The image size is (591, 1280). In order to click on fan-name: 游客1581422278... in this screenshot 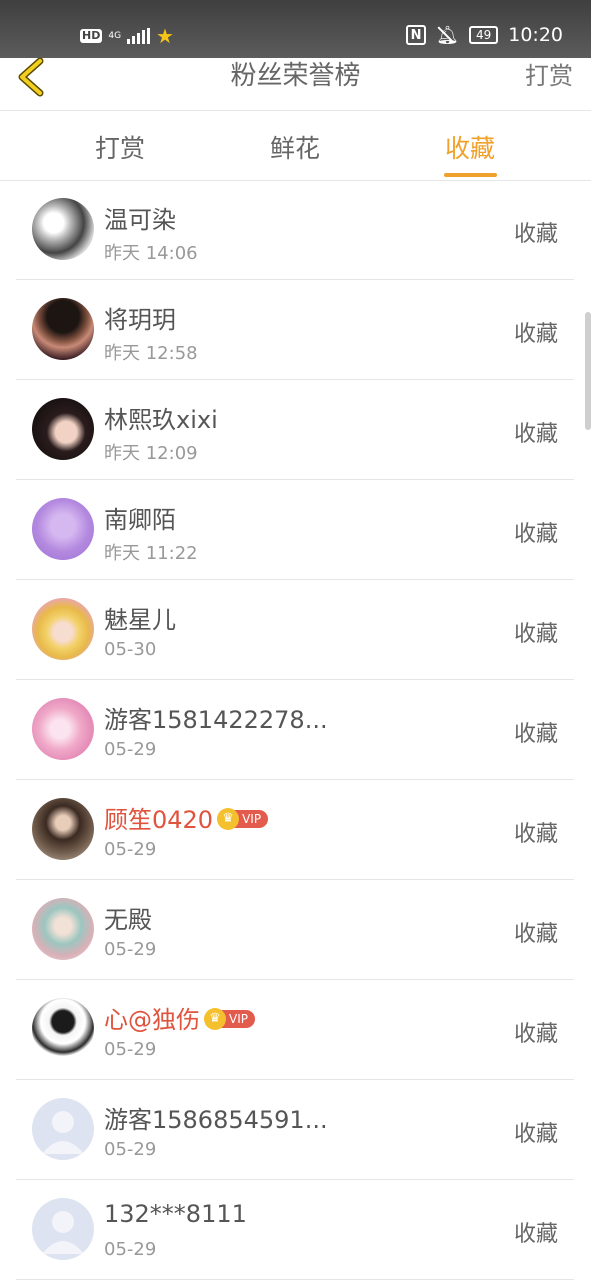, I will do `click(216, 720)`.